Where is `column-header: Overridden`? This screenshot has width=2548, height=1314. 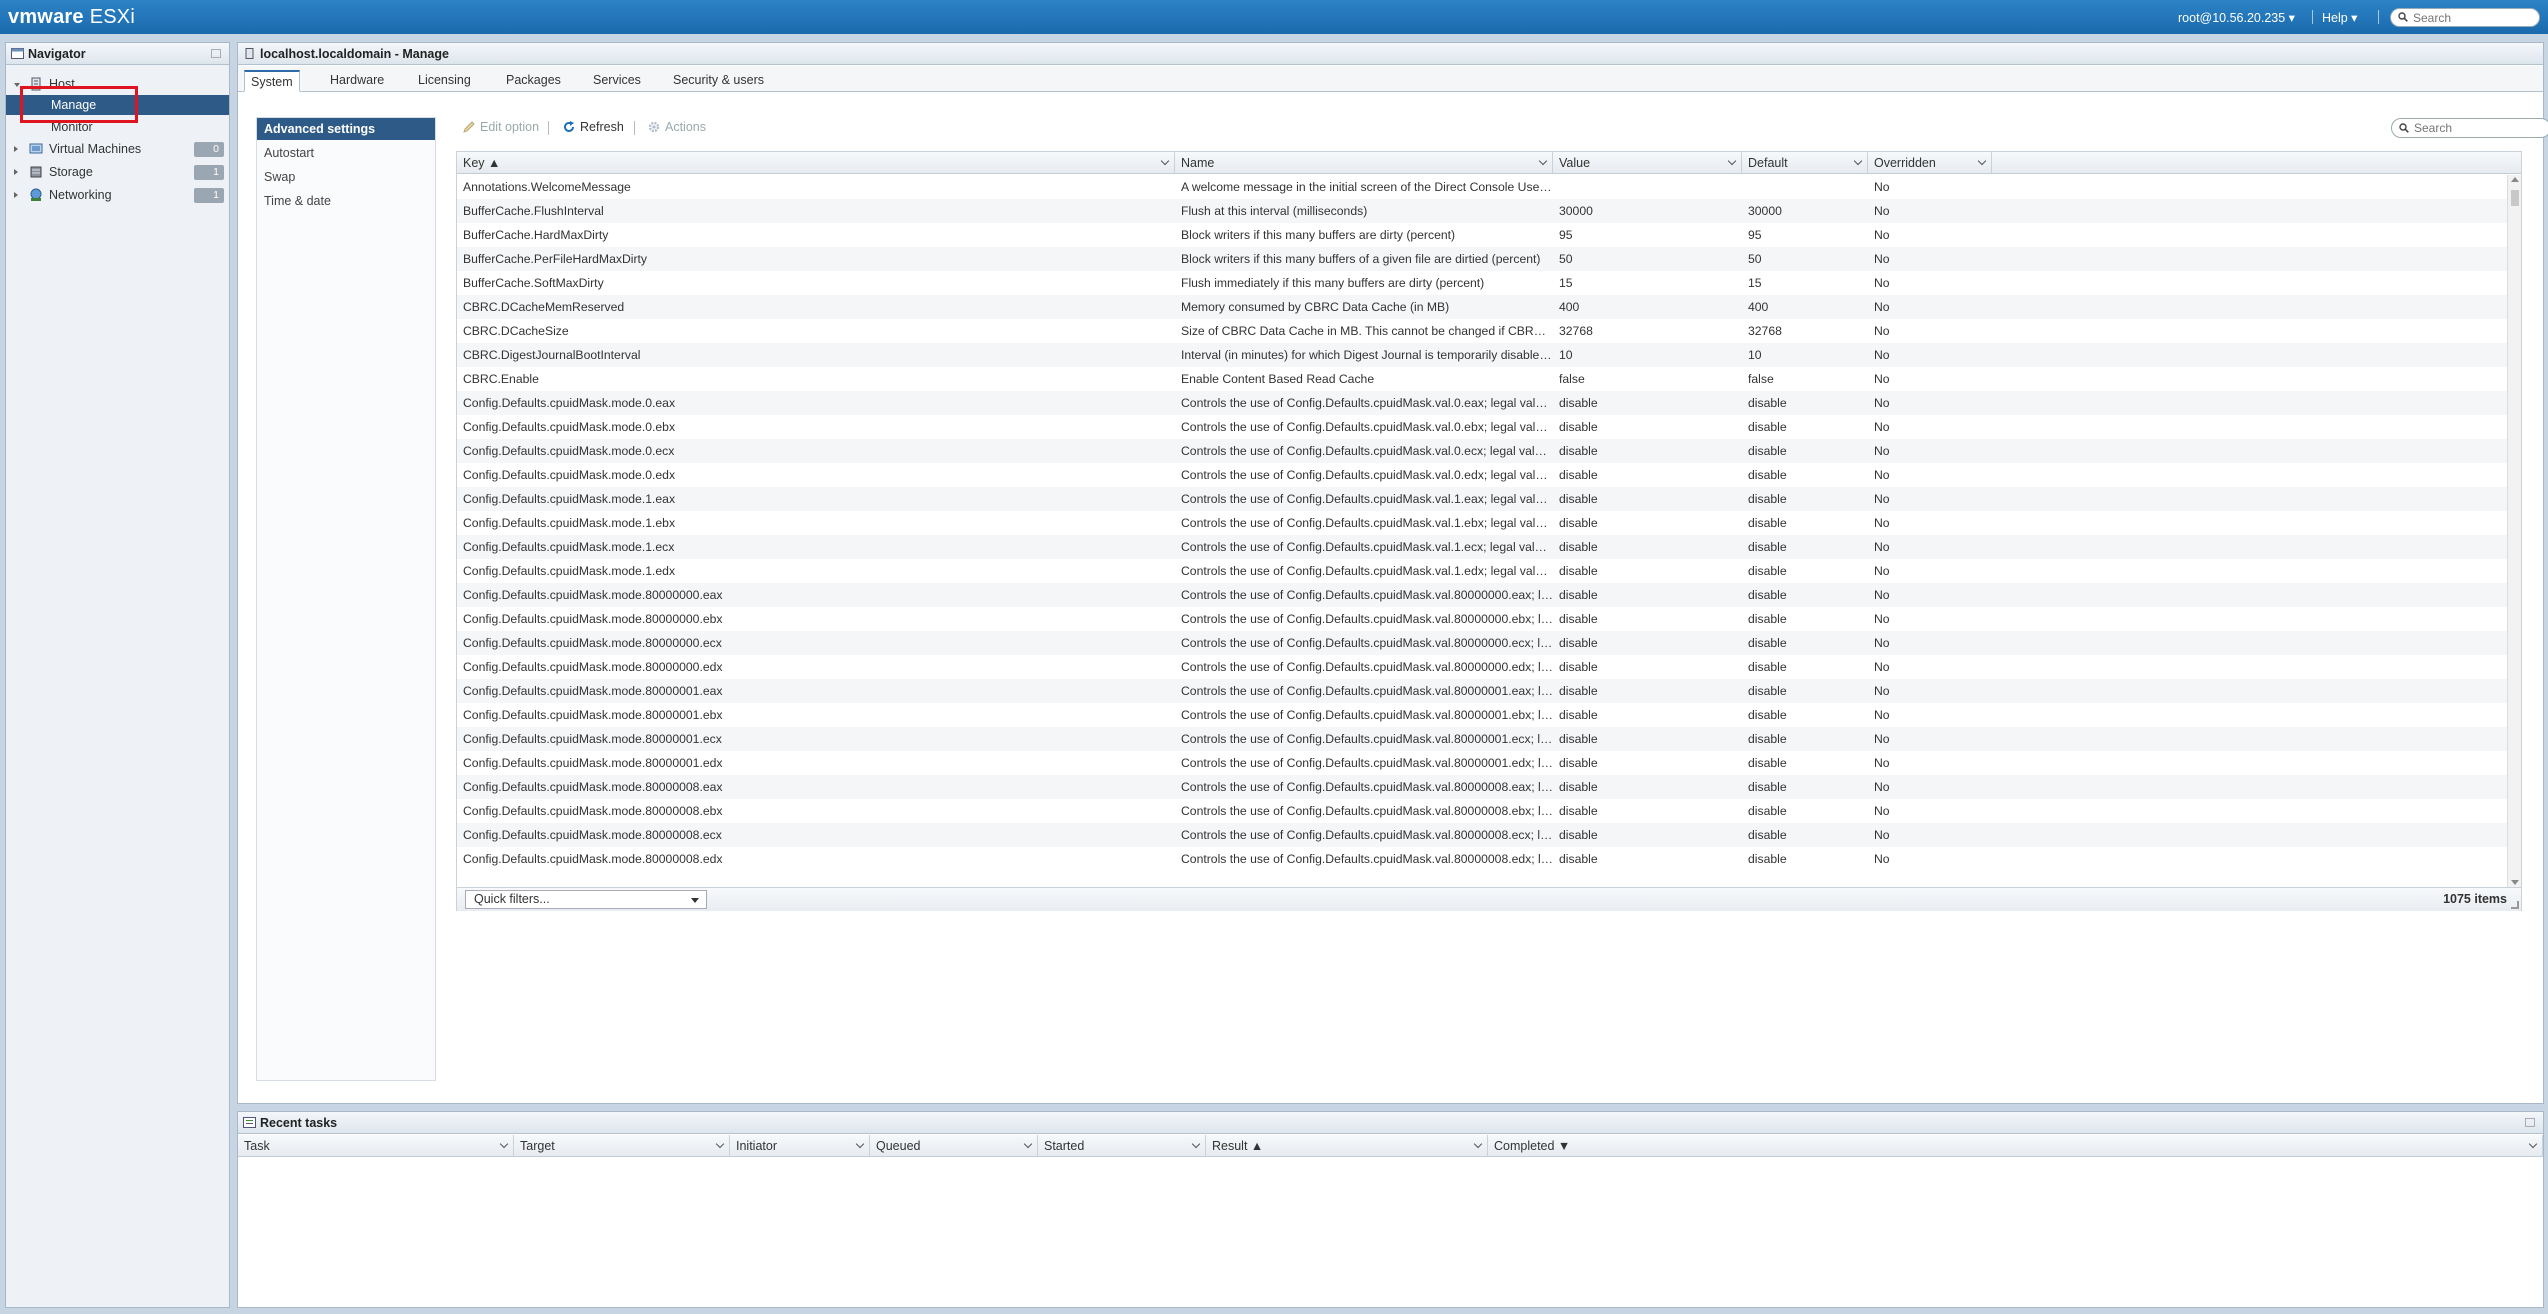
column-header: Overridden is located at coordinates (1930, 163).